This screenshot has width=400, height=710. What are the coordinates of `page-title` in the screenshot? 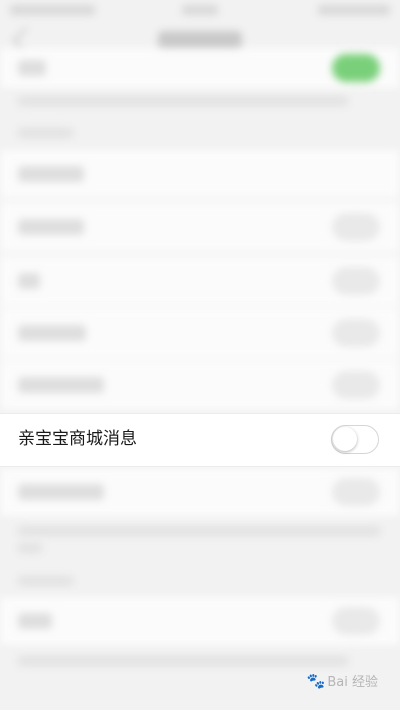 It's located at (200, 40).